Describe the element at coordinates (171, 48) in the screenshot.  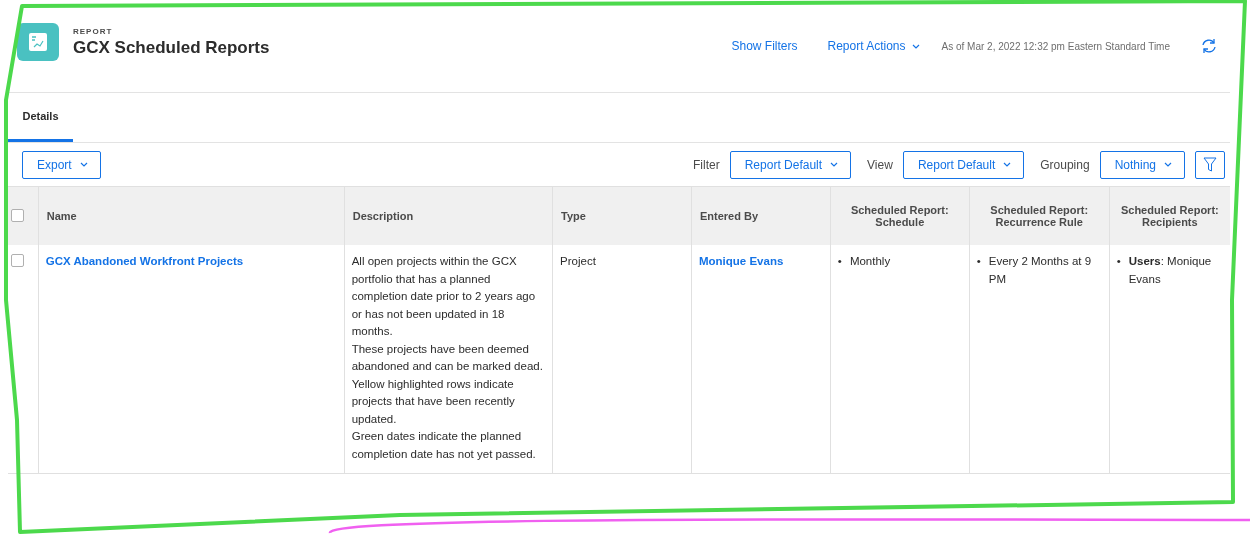
I see `report-title: GCX Scheduled Reports` at that location.